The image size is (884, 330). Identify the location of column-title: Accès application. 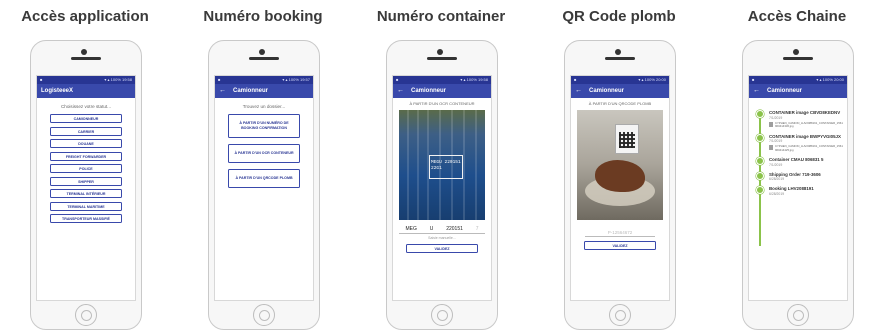
(85, 16).